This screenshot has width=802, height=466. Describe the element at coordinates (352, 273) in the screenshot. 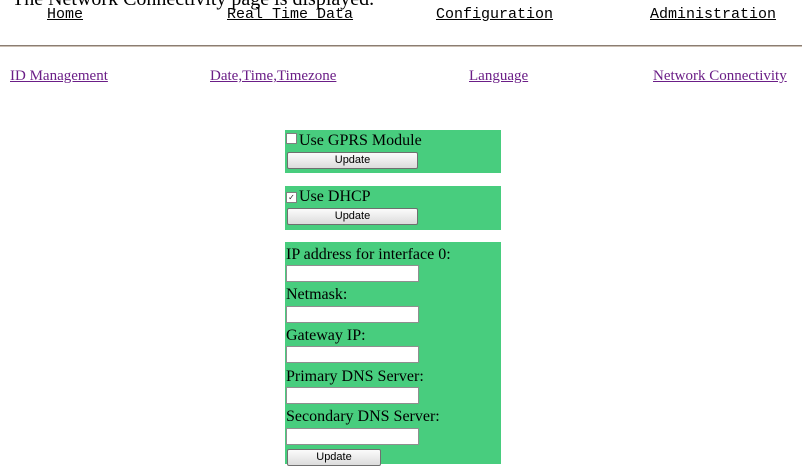

I see `ip-address-field` at that location.